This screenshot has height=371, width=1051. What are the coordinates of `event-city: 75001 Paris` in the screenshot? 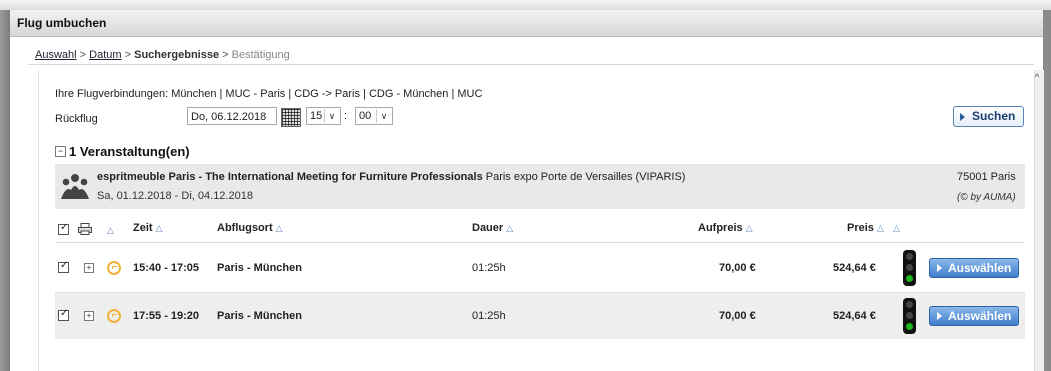 It's located at (986, 177).